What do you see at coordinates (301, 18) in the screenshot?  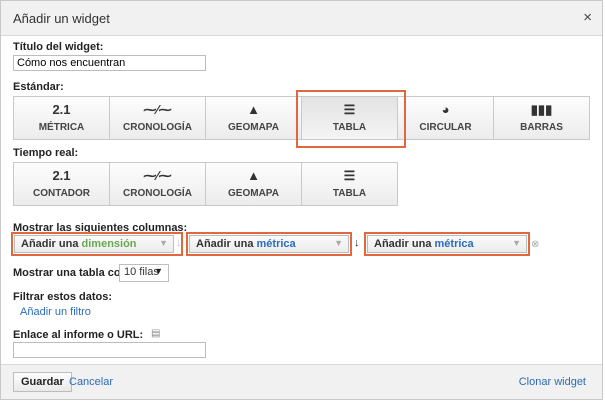 I see `dialog-titlebar: Añadir un widget ×` at bounding box center [301, 18].